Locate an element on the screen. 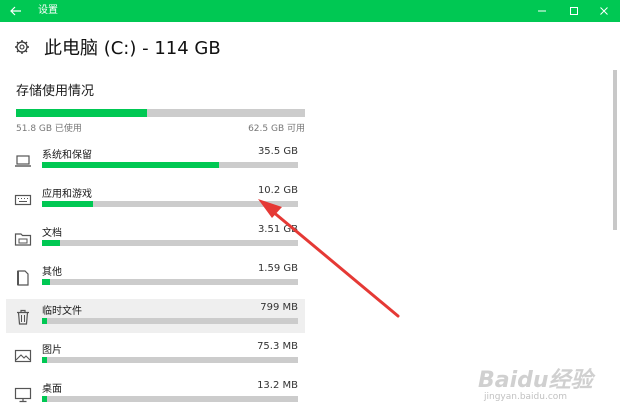 The width and height of the screenshot is (620, 415). close-icon is located at coordinates (604, 11).